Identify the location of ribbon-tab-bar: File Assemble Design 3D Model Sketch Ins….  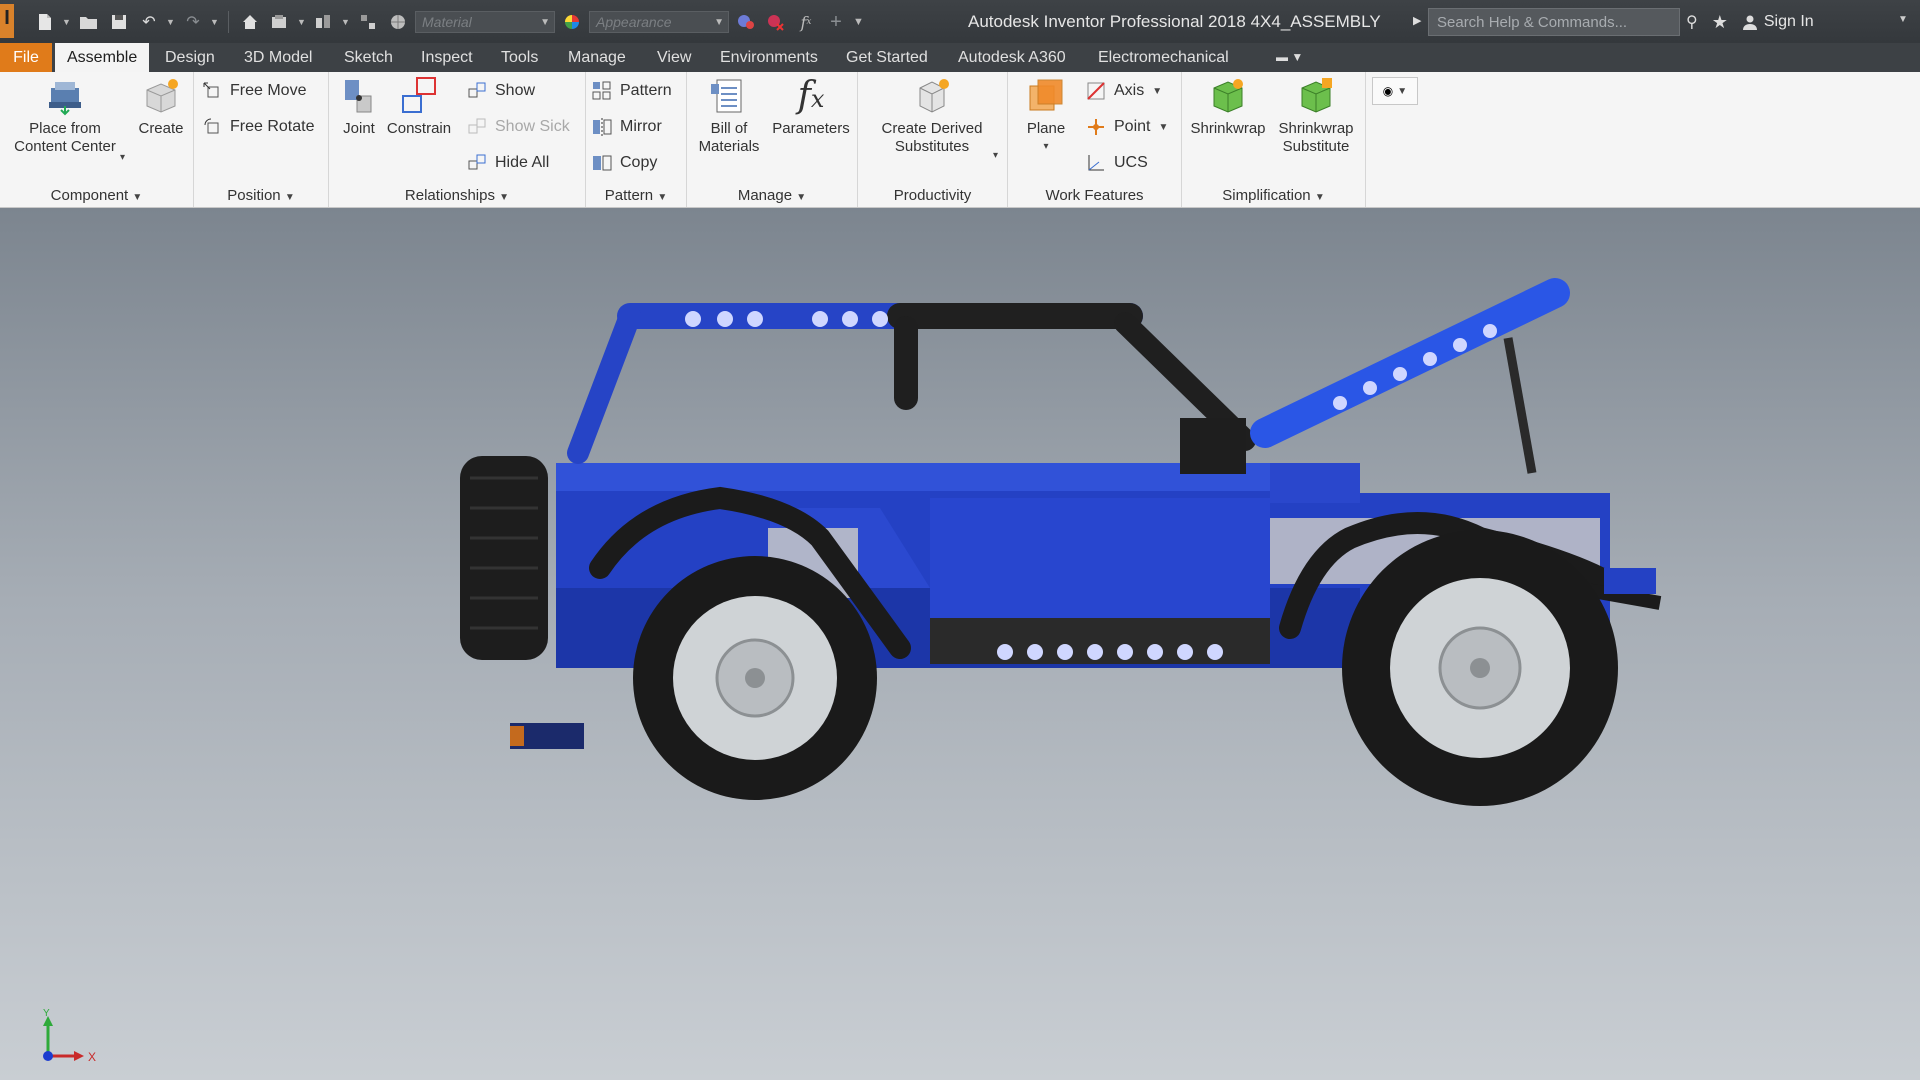
(960, 57).